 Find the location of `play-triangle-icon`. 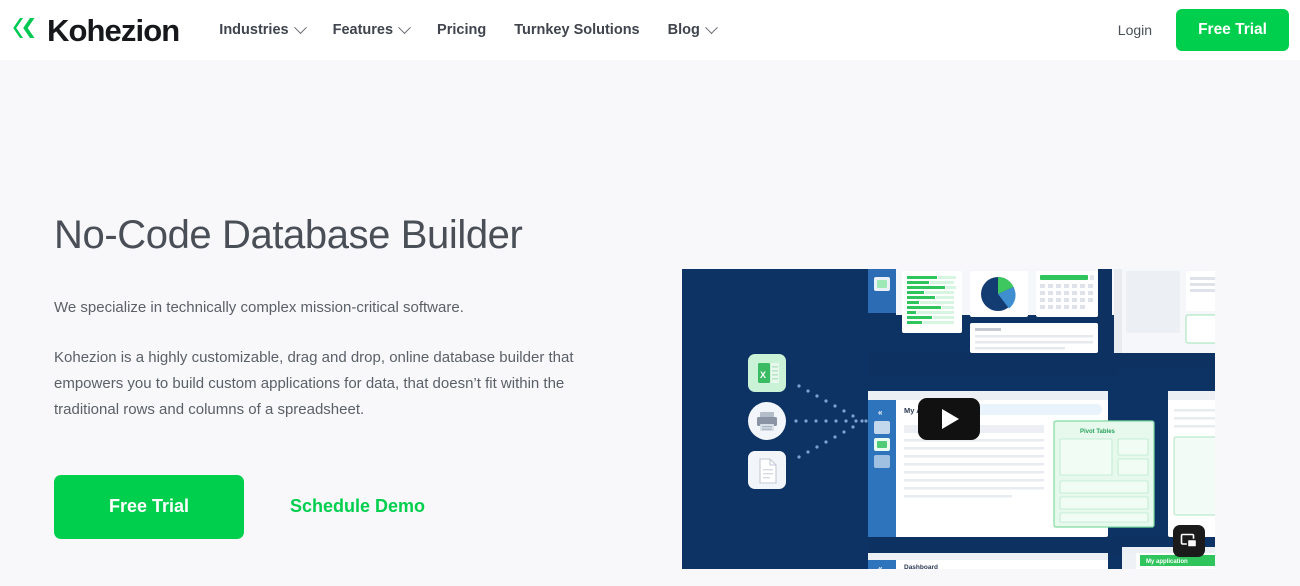

play-triangle-icon is located at coordinates (950, 419).